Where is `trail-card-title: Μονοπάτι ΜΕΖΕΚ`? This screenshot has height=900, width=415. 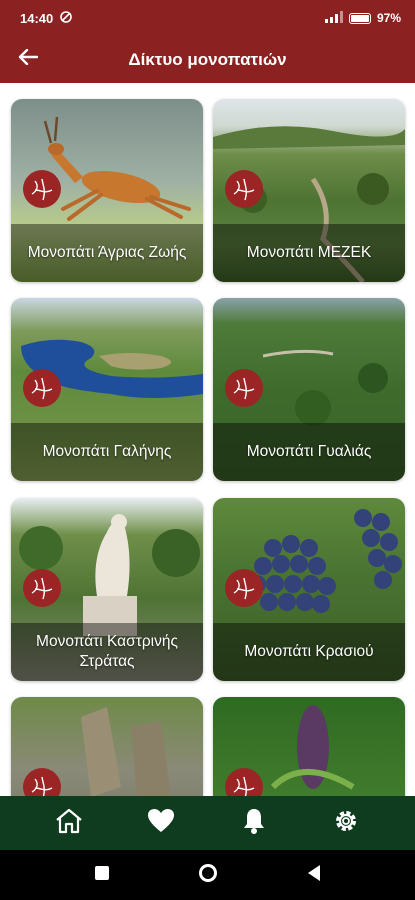
trail-card-title: Μονοπάτι ΜΕΖΕΚ is located at coordinates (309, 252).